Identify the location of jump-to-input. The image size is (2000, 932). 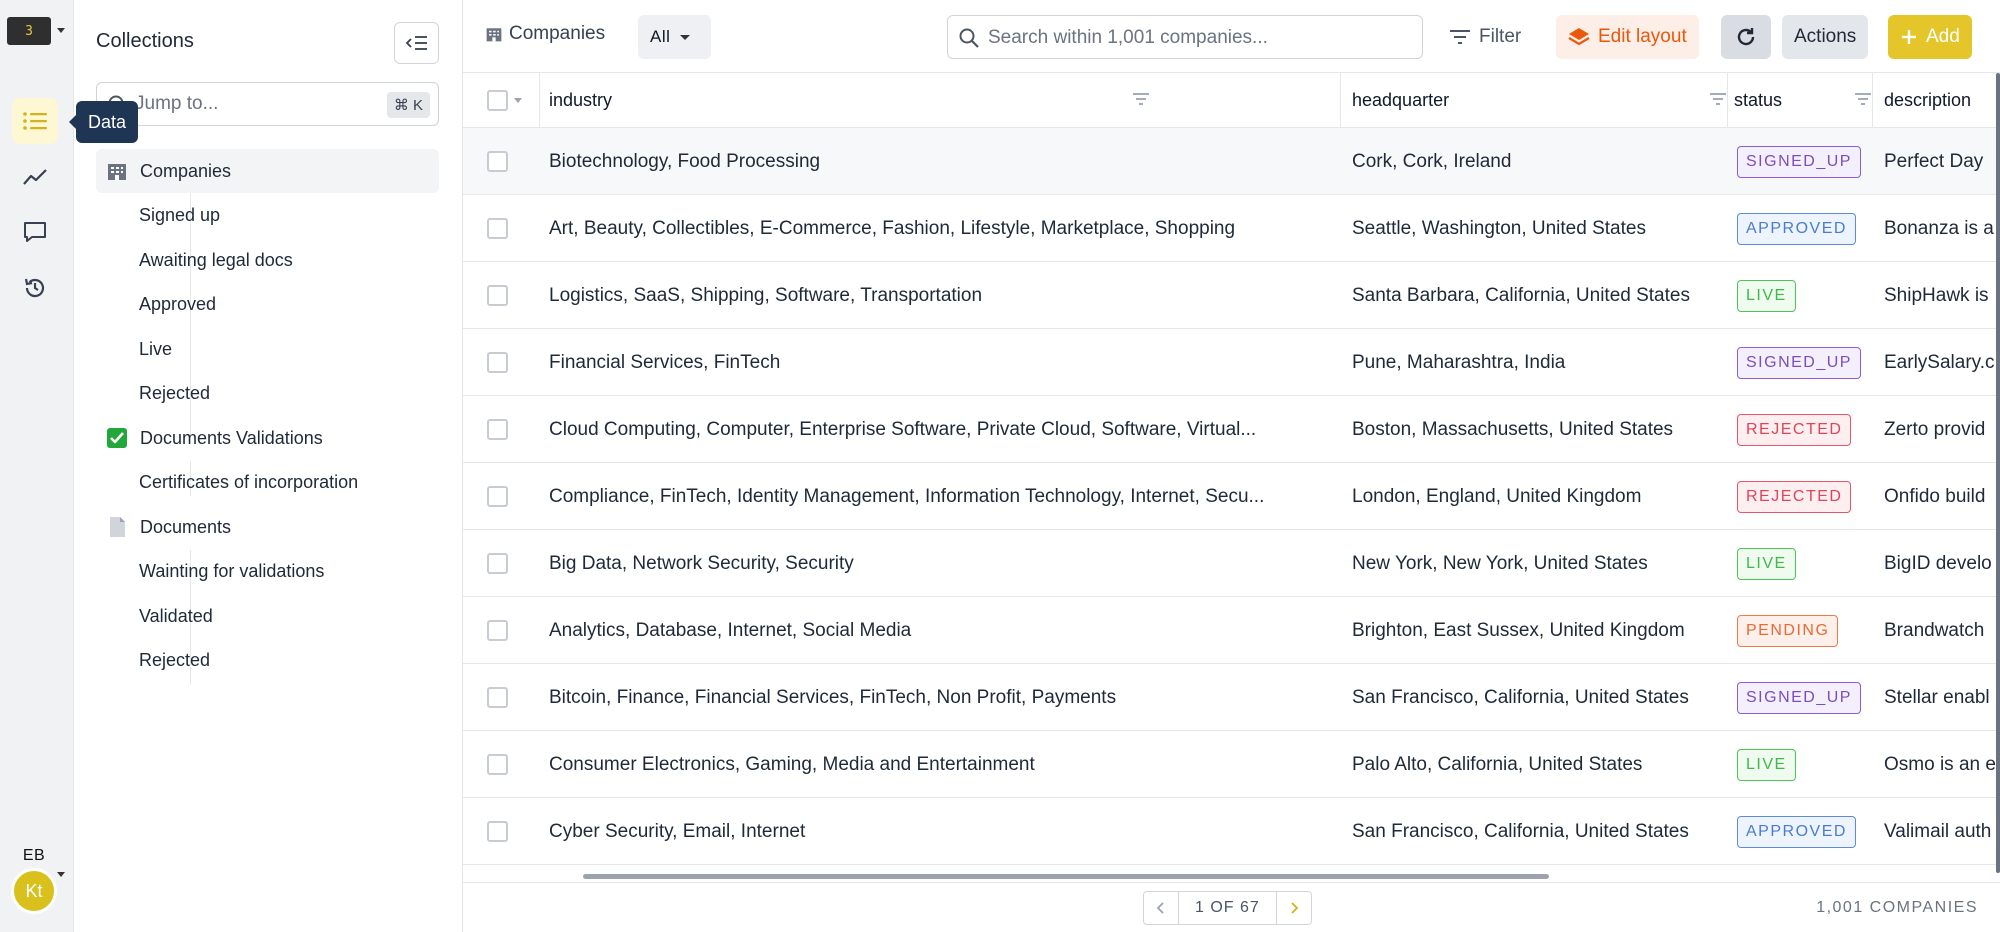
(250, 104).